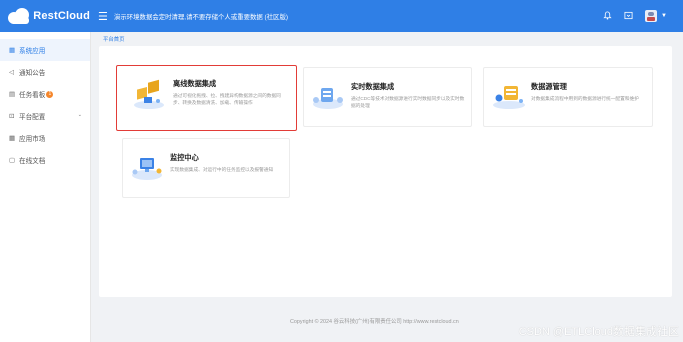 The width and height of the screenshot is (683, 342). I want to click on offline-integration-illustration, so click(149, 94).